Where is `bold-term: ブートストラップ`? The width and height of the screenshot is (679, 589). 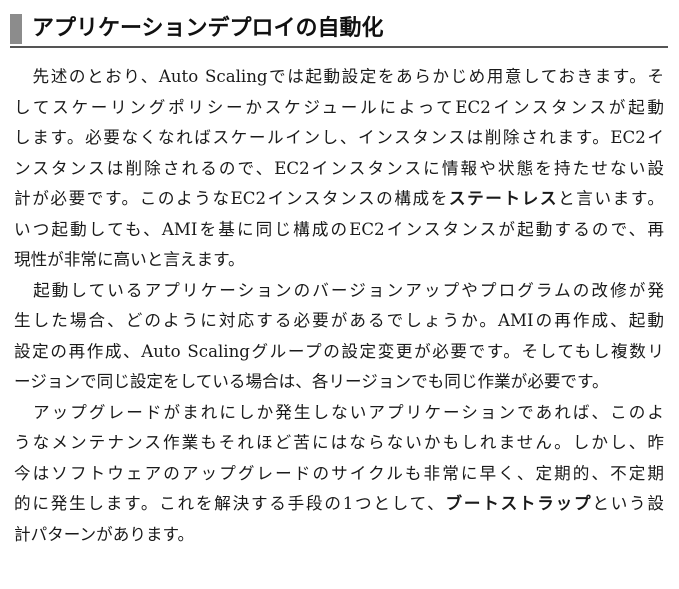
bold-term: ブートストラップ is located at coordinates (519, 503).